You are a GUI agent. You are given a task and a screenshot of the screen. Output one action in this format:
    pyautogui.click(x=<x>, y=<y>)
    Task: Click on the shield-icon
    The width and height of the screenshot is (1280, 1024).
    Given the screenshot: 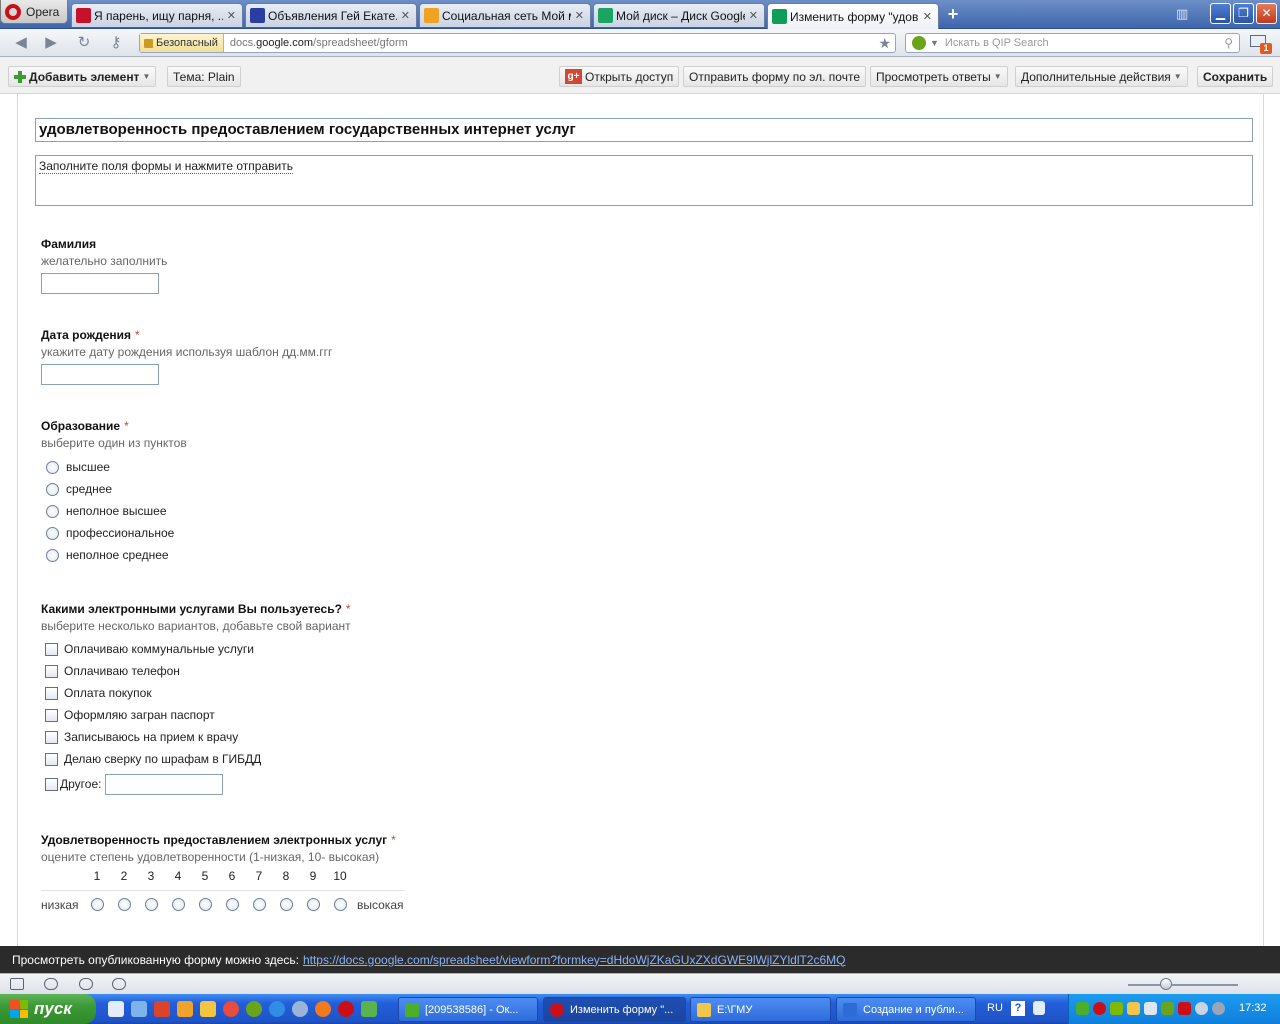 What is the action you would take?
    pyautogui.click(x=1133, y=1008)
    